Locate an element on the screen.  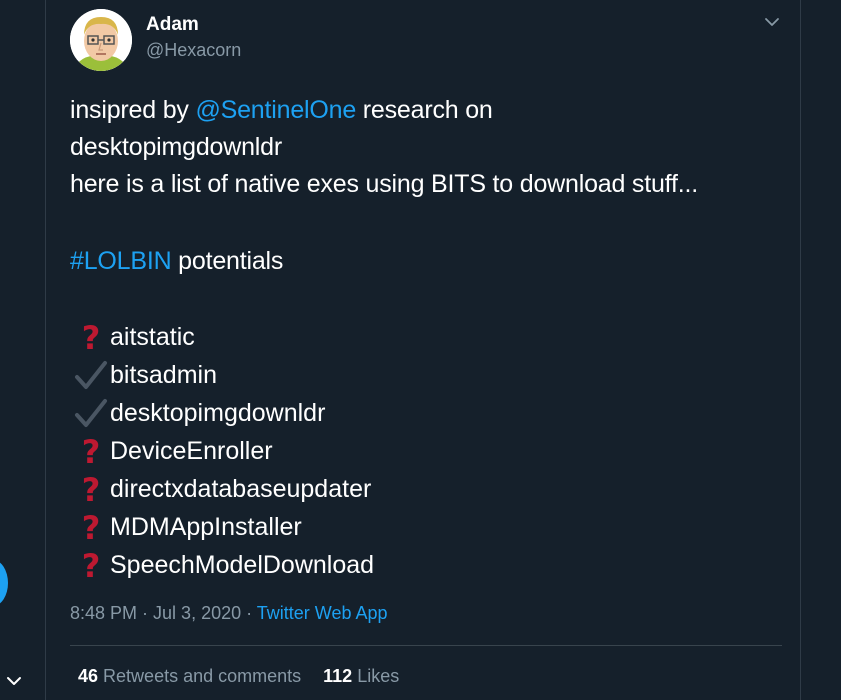
tweet-time: 8:48 PM is located at coordinates (103, 613).